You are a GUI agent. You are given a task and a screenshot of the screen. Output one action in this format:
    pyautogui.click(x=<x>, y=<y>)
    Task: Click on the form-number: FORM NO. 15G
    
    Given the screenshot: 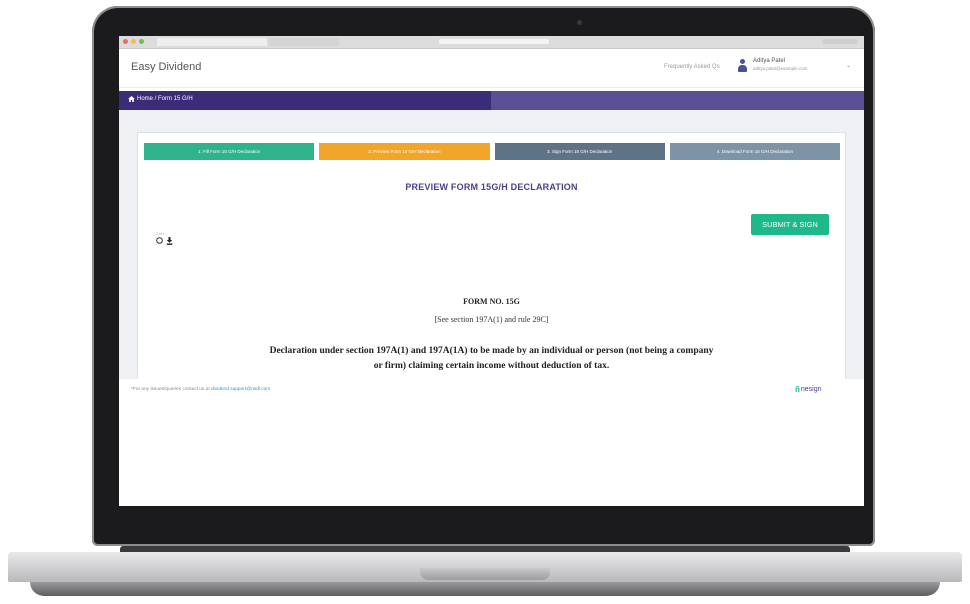 What is the action you would take?
    pyautogui.click(x=491, y=301)
    